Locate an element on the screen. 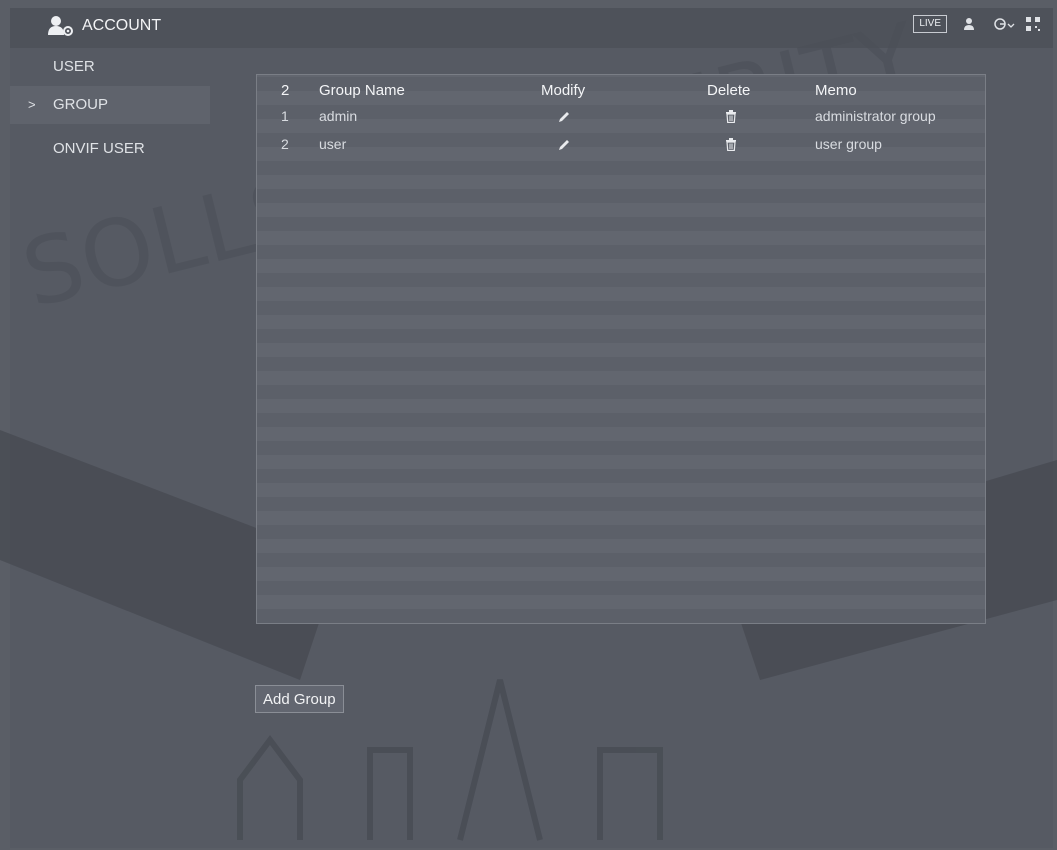 Image resolution: width=1057 pixels, height=850 pixels. add-group-button: Add Group is located at coordinates (299, 699).